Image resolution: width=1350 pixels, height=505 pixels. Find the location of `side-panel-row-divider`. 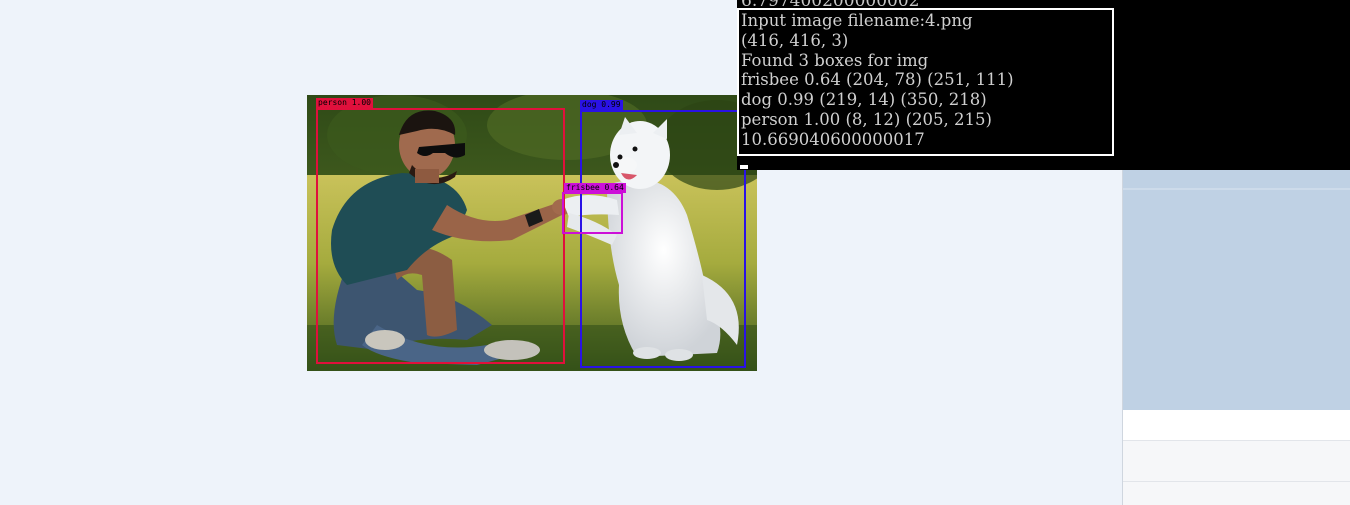

side-panel-row-divider is located at coordinates (1236, 481).